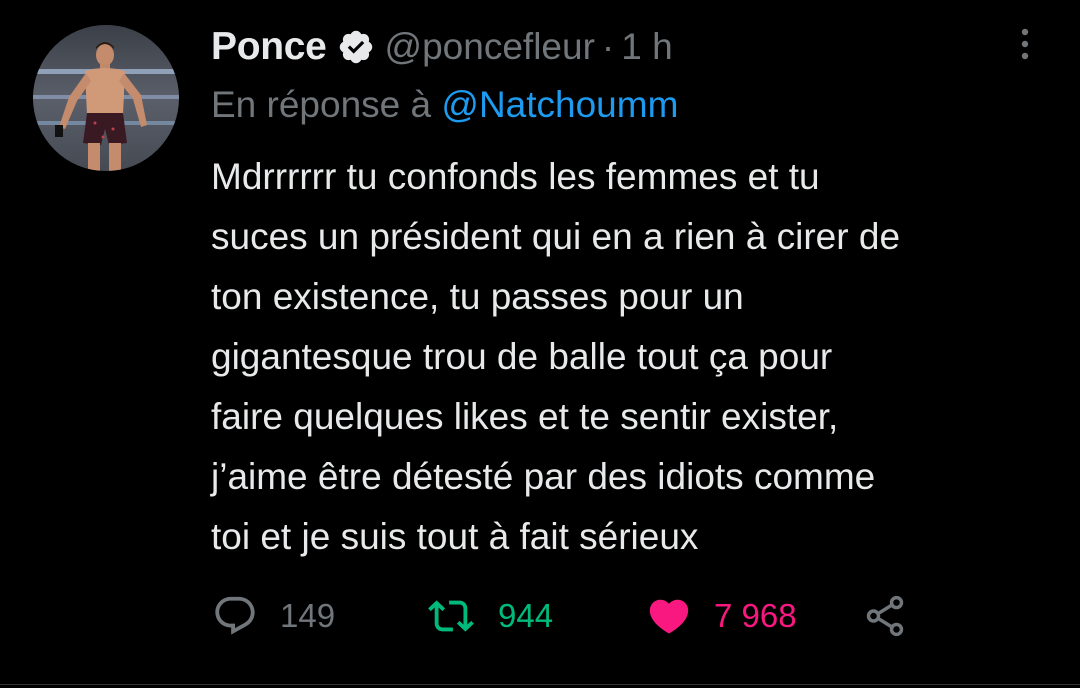 The image size is (1080, 688). What do you see at coordinates (526, 615) in the screenshot?
I see `retweet-count: 944` at bounding box center [526, 615].